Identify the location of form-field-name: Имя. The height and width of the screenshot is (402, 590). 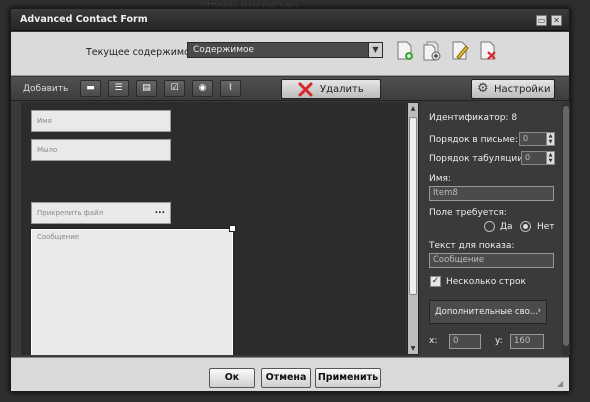
(101, 121).